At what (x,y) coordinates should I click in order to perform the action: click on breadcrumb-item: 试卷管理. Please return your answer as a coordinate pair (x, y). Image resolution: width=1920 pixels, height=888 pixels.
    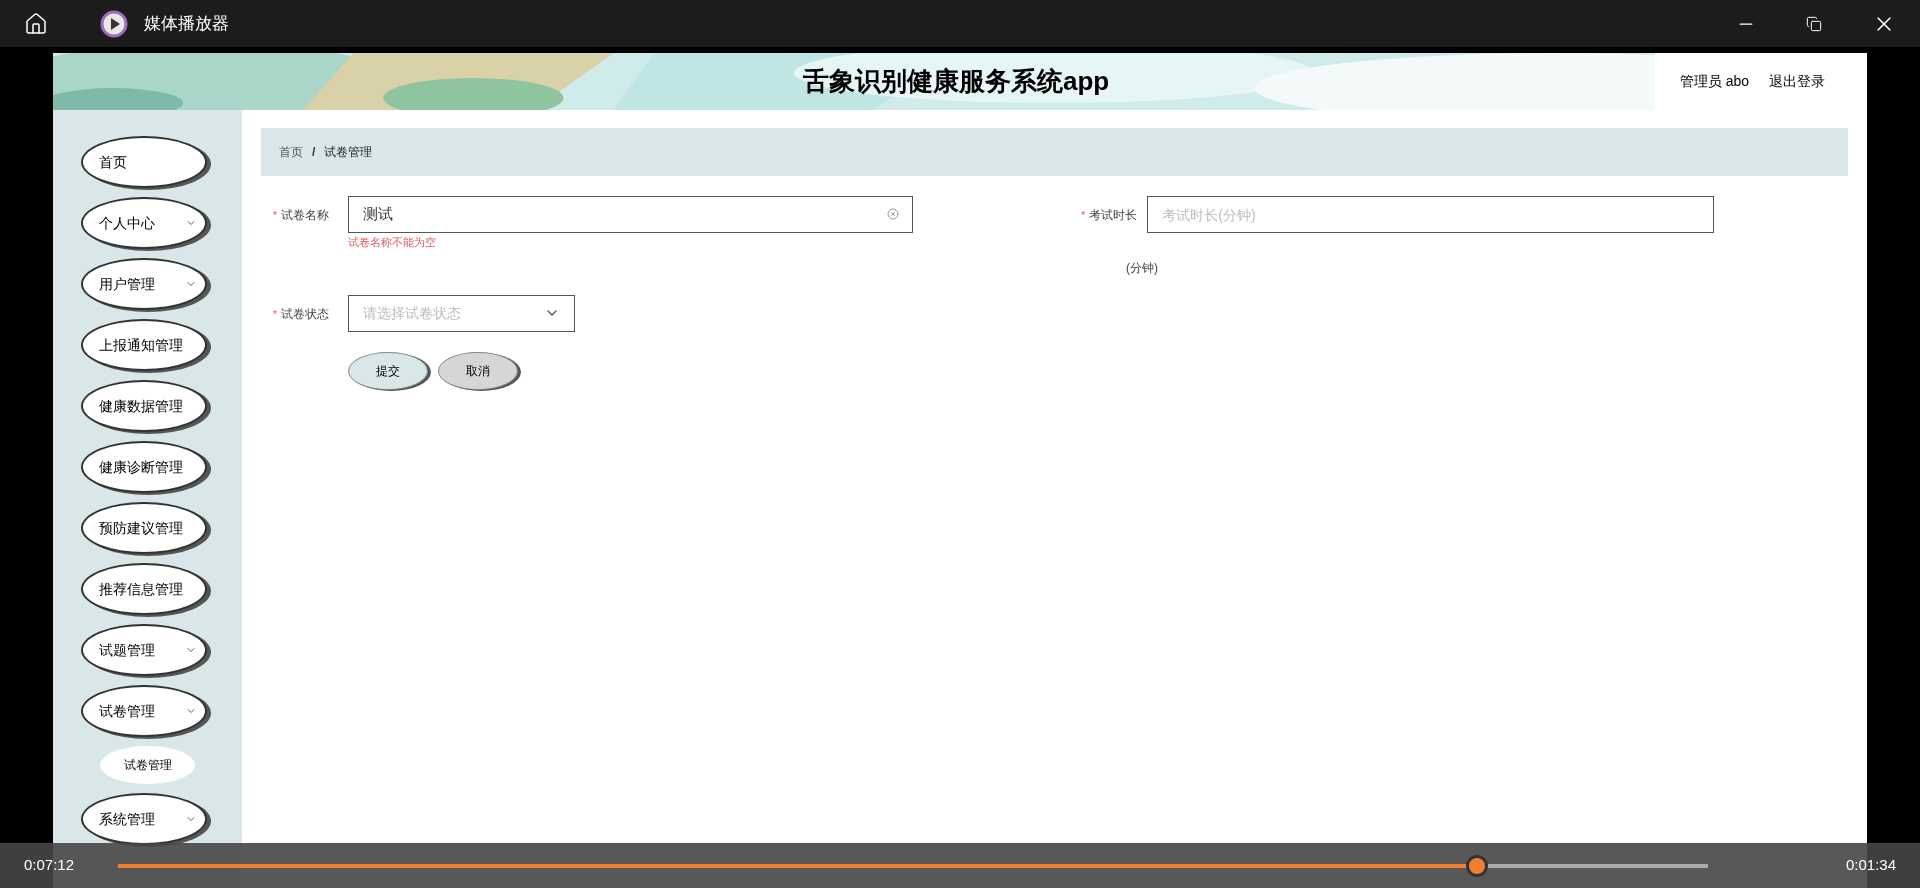
    Looking at the image, I should click on (348, 152).